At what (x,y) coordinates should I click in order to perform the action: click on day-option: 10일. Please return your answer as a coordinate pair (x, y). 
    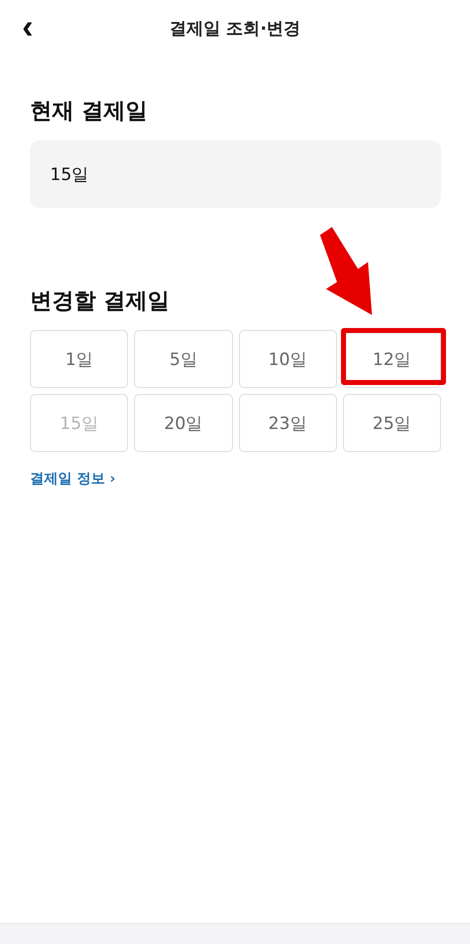
    Looking at the image, I should click on (287, 359).